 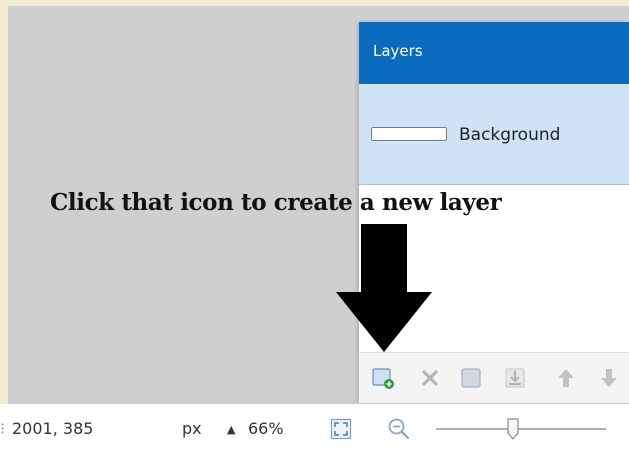 What do you see at coordinates (231, 429) in the screenshot?
I see `units-dropdown-icon: ▲` at bounding box center [231, 429].